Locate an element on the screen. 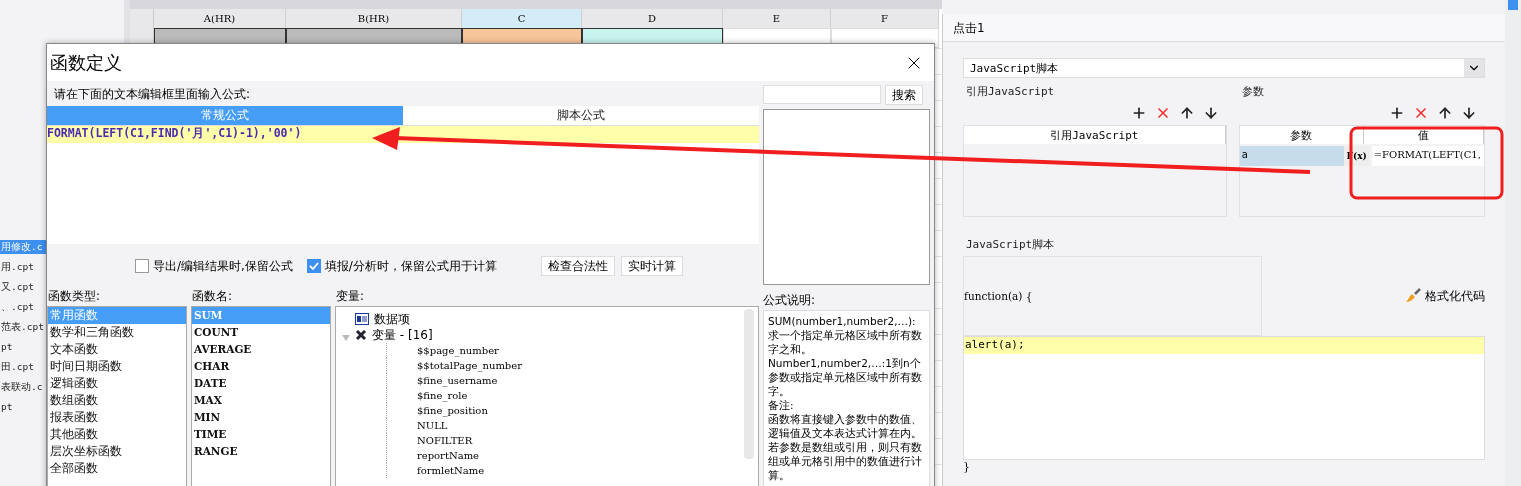 This screenshot has width=1521, height=486. prompt-text: 请在下面的文本编辑框里面输入公式: is located at coordinates (152, 94).